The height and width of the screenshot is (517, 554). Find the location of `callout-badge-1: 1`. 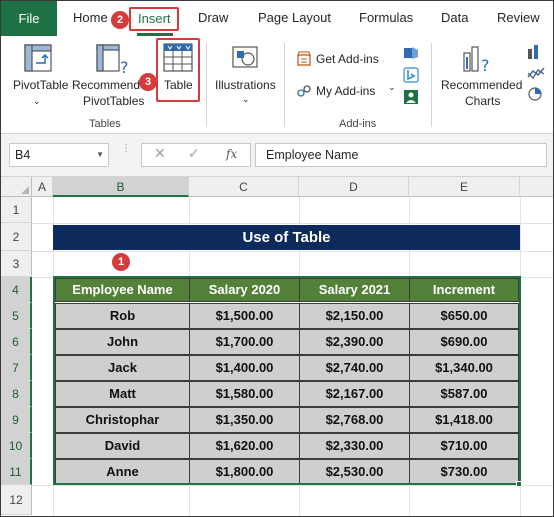

callout-badge-1: 1 is located at coordinates (121, 262).